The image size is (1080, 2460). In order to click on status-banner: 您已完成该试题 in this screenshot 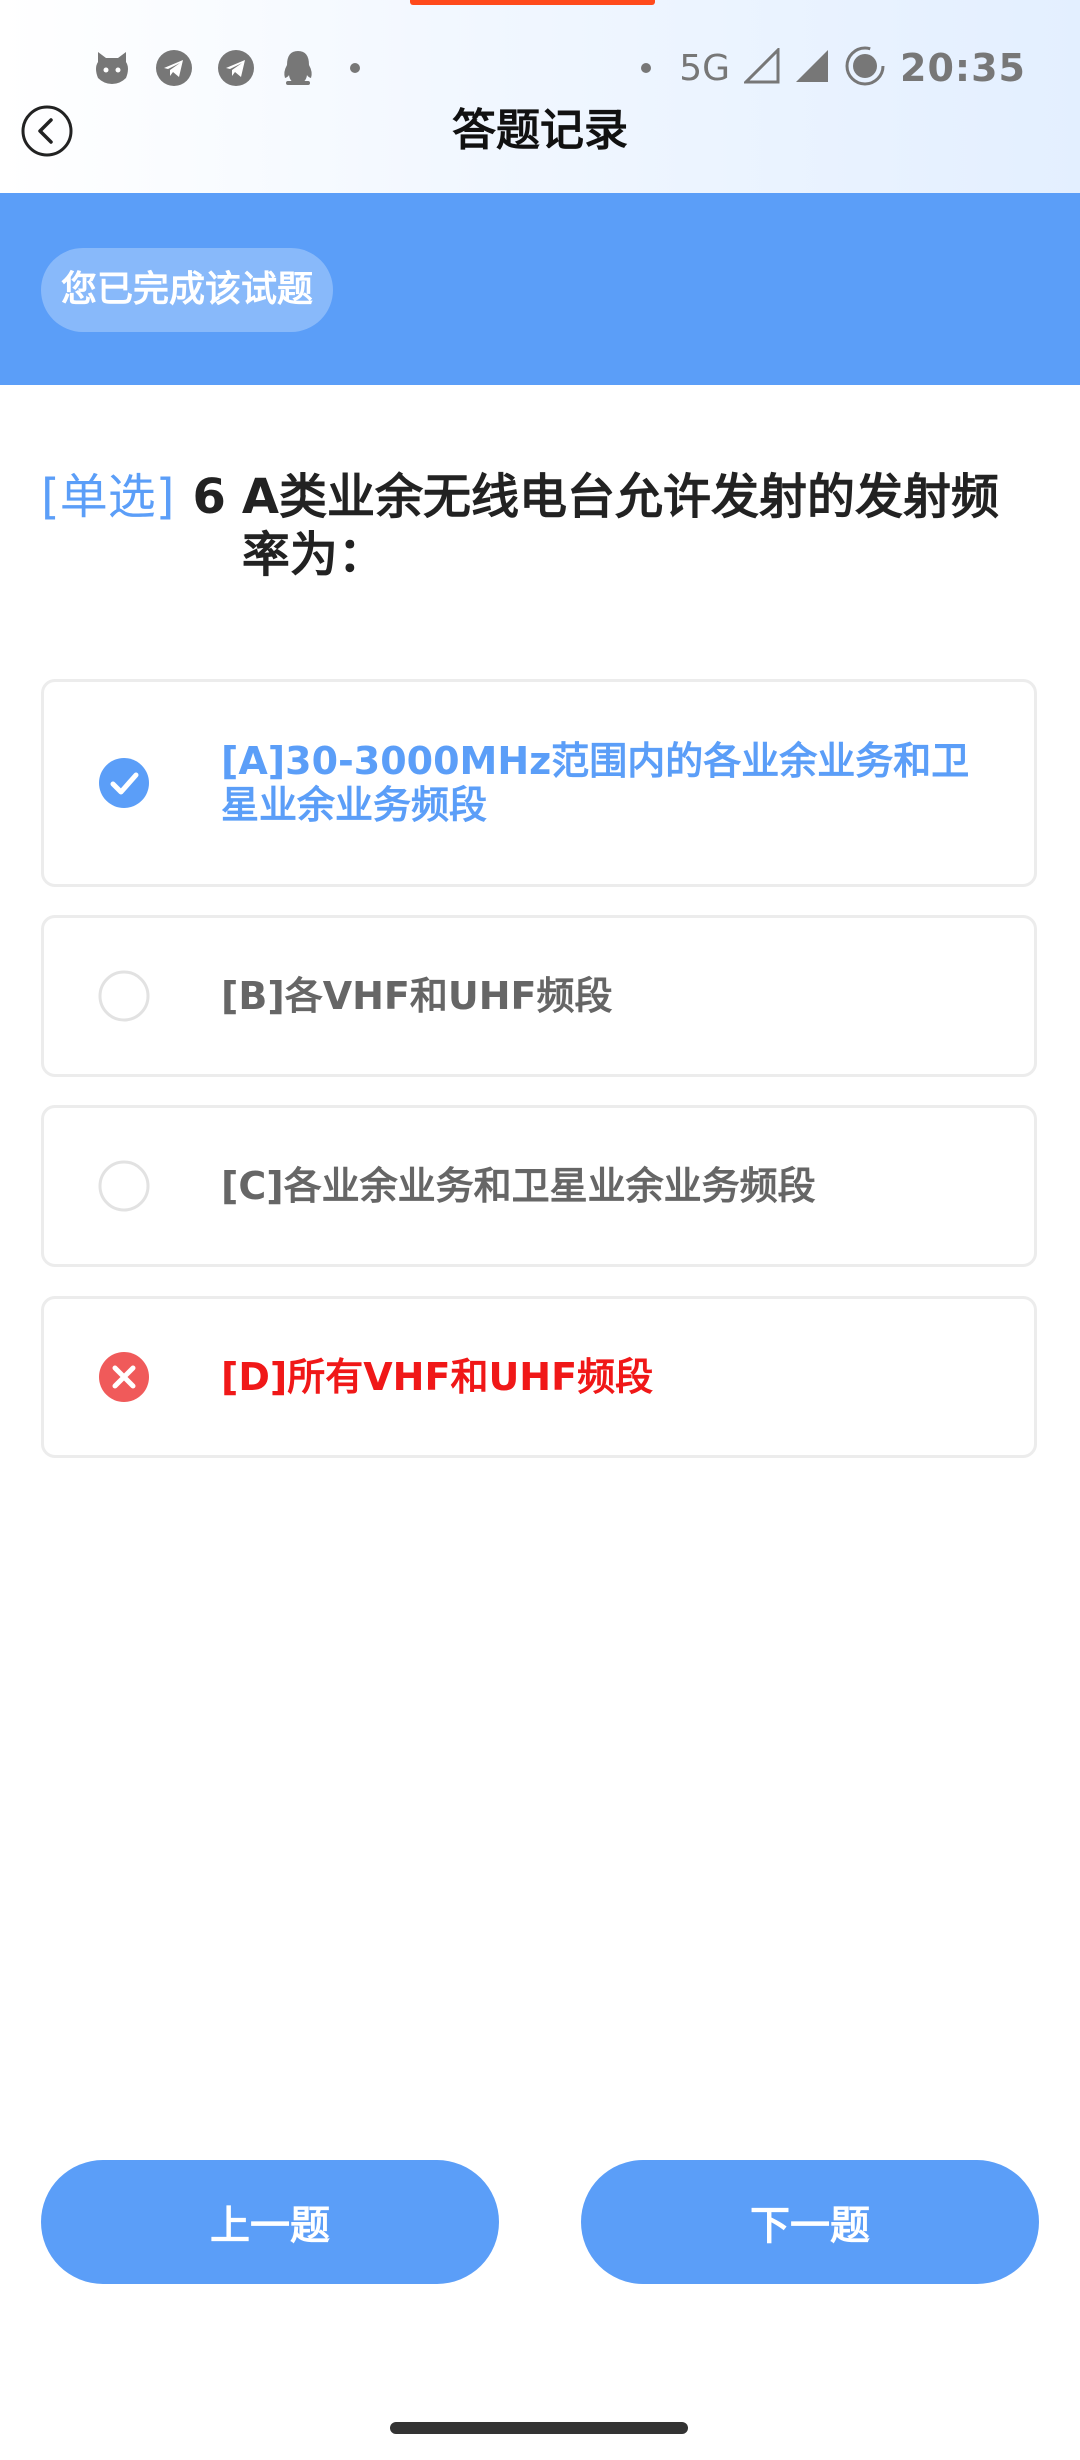, I will do `click(540, 289)`.